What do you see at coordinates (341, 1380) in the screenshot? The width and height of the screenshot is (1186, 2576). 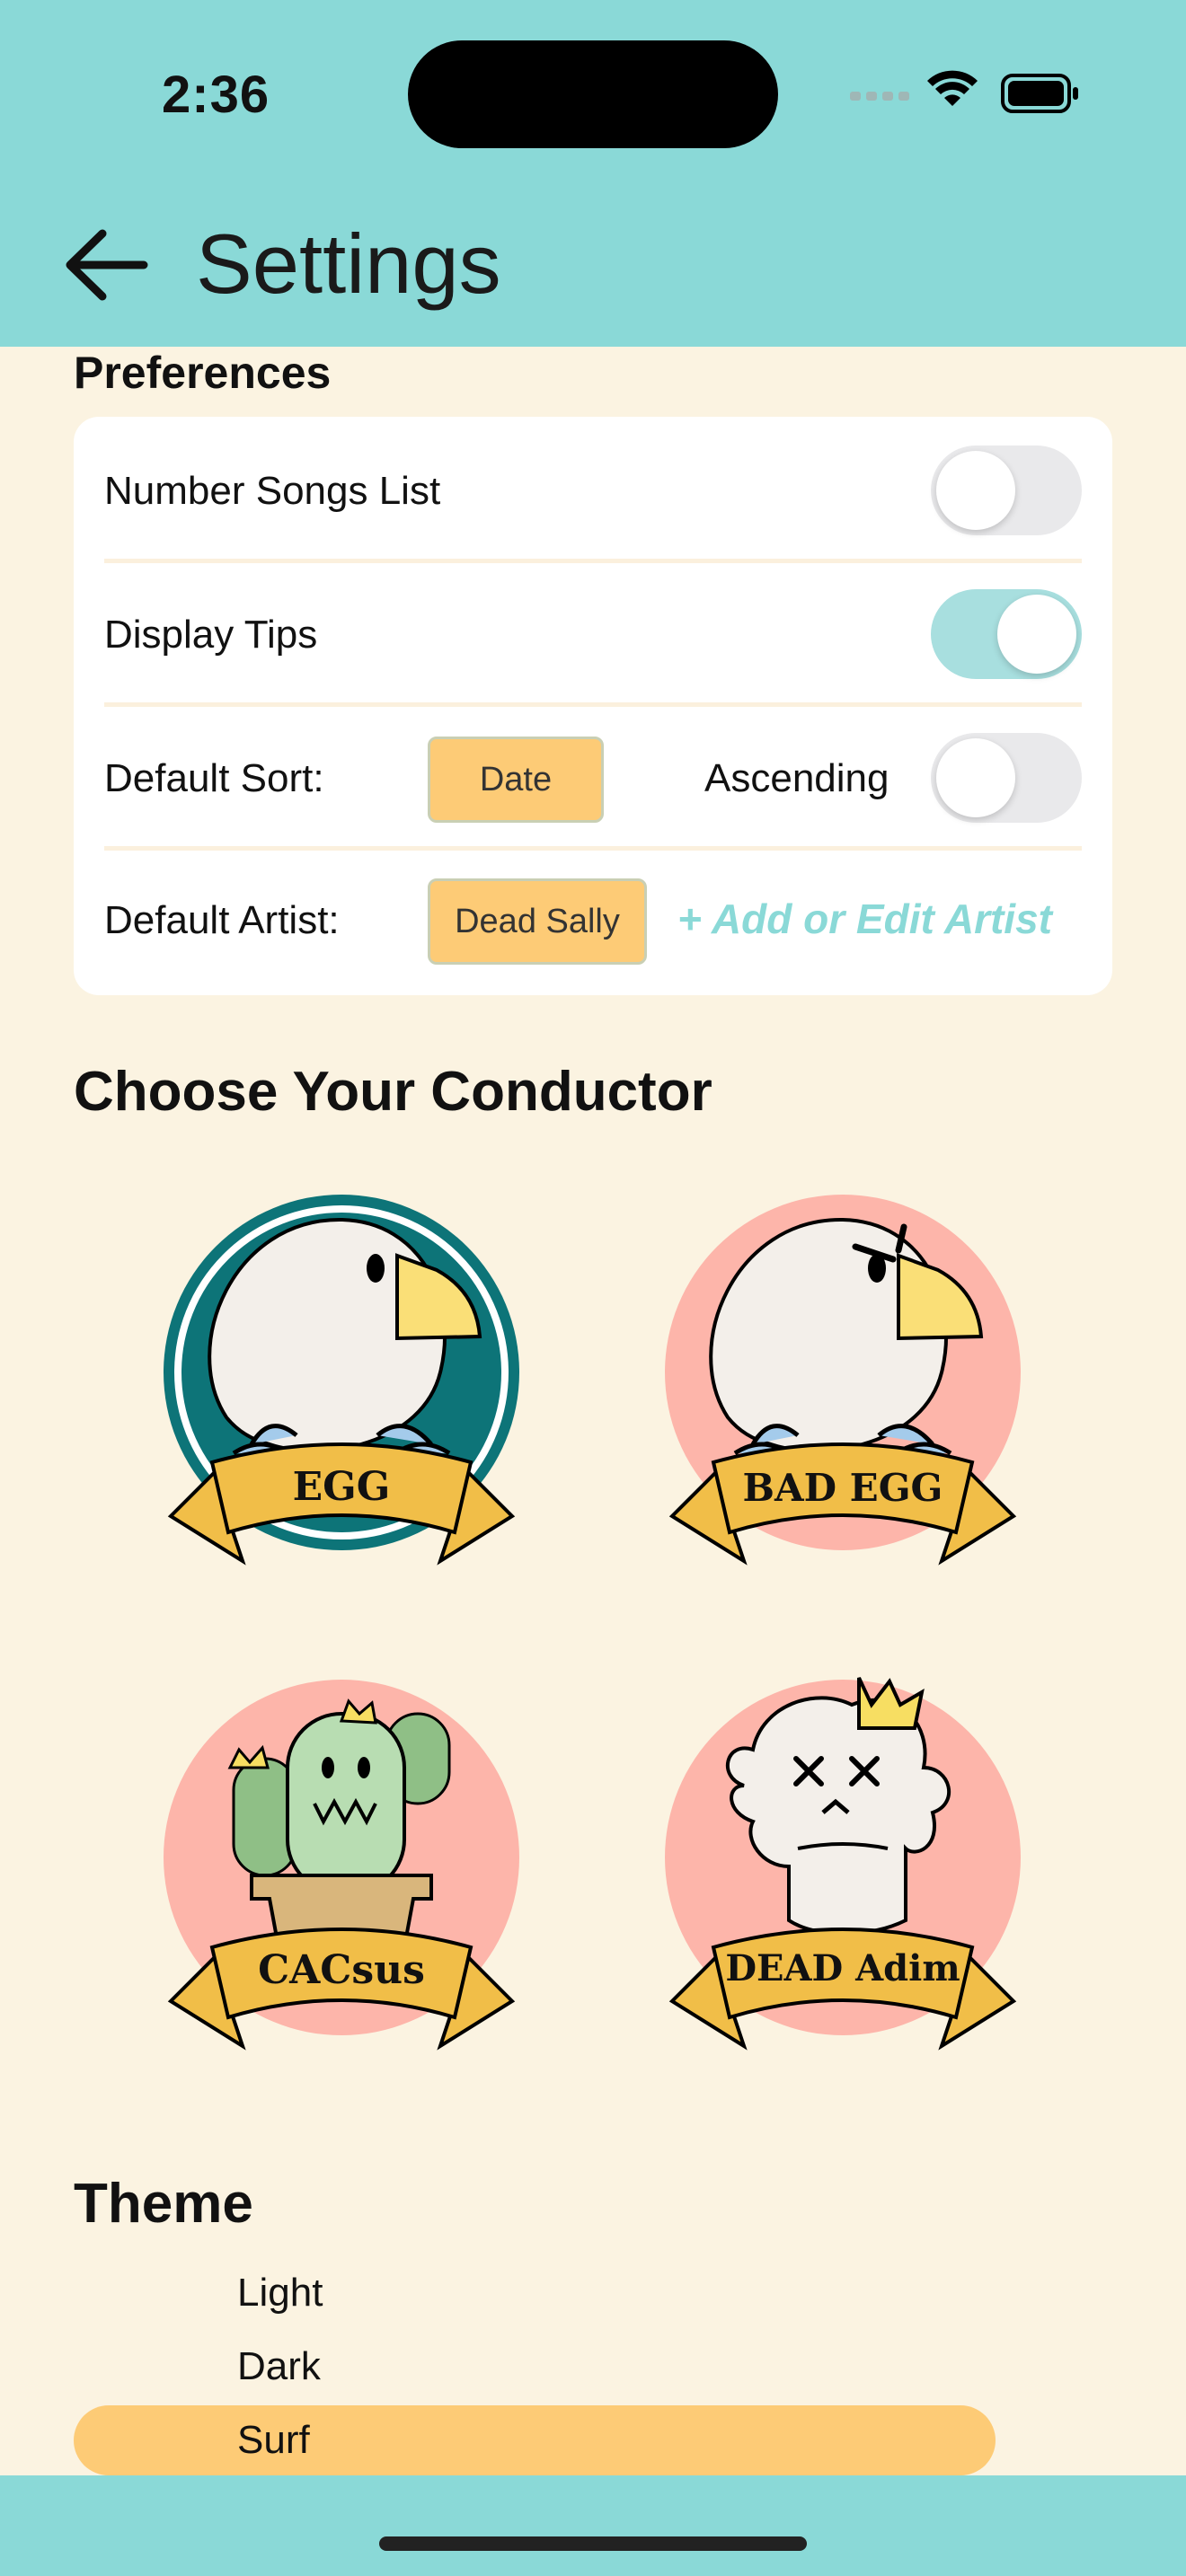 I see `egg-badge-icon` at bounding box center [341, 1380].